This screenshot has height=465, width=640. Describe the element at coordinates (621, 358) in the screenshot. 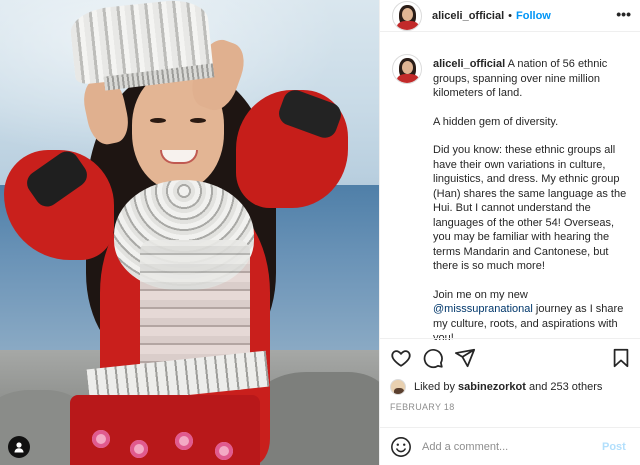

I see `bookmark-icon` at that location.